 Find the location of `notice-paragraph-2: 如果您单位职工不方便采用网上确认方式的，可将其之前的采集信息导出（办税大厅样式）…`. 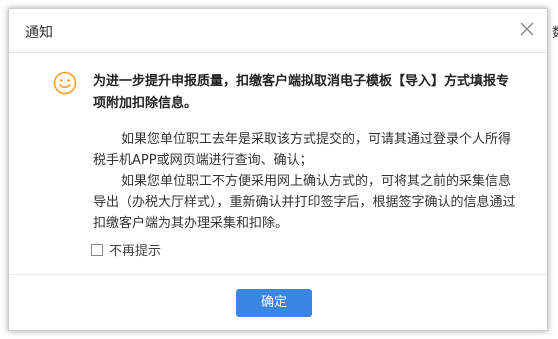

notice-paragraph-2: 如果您单位职工不方便采用网上确认方式的，可将其之前的采集信息导出（办税大厅样式）… is located at coordinates (304, 202).